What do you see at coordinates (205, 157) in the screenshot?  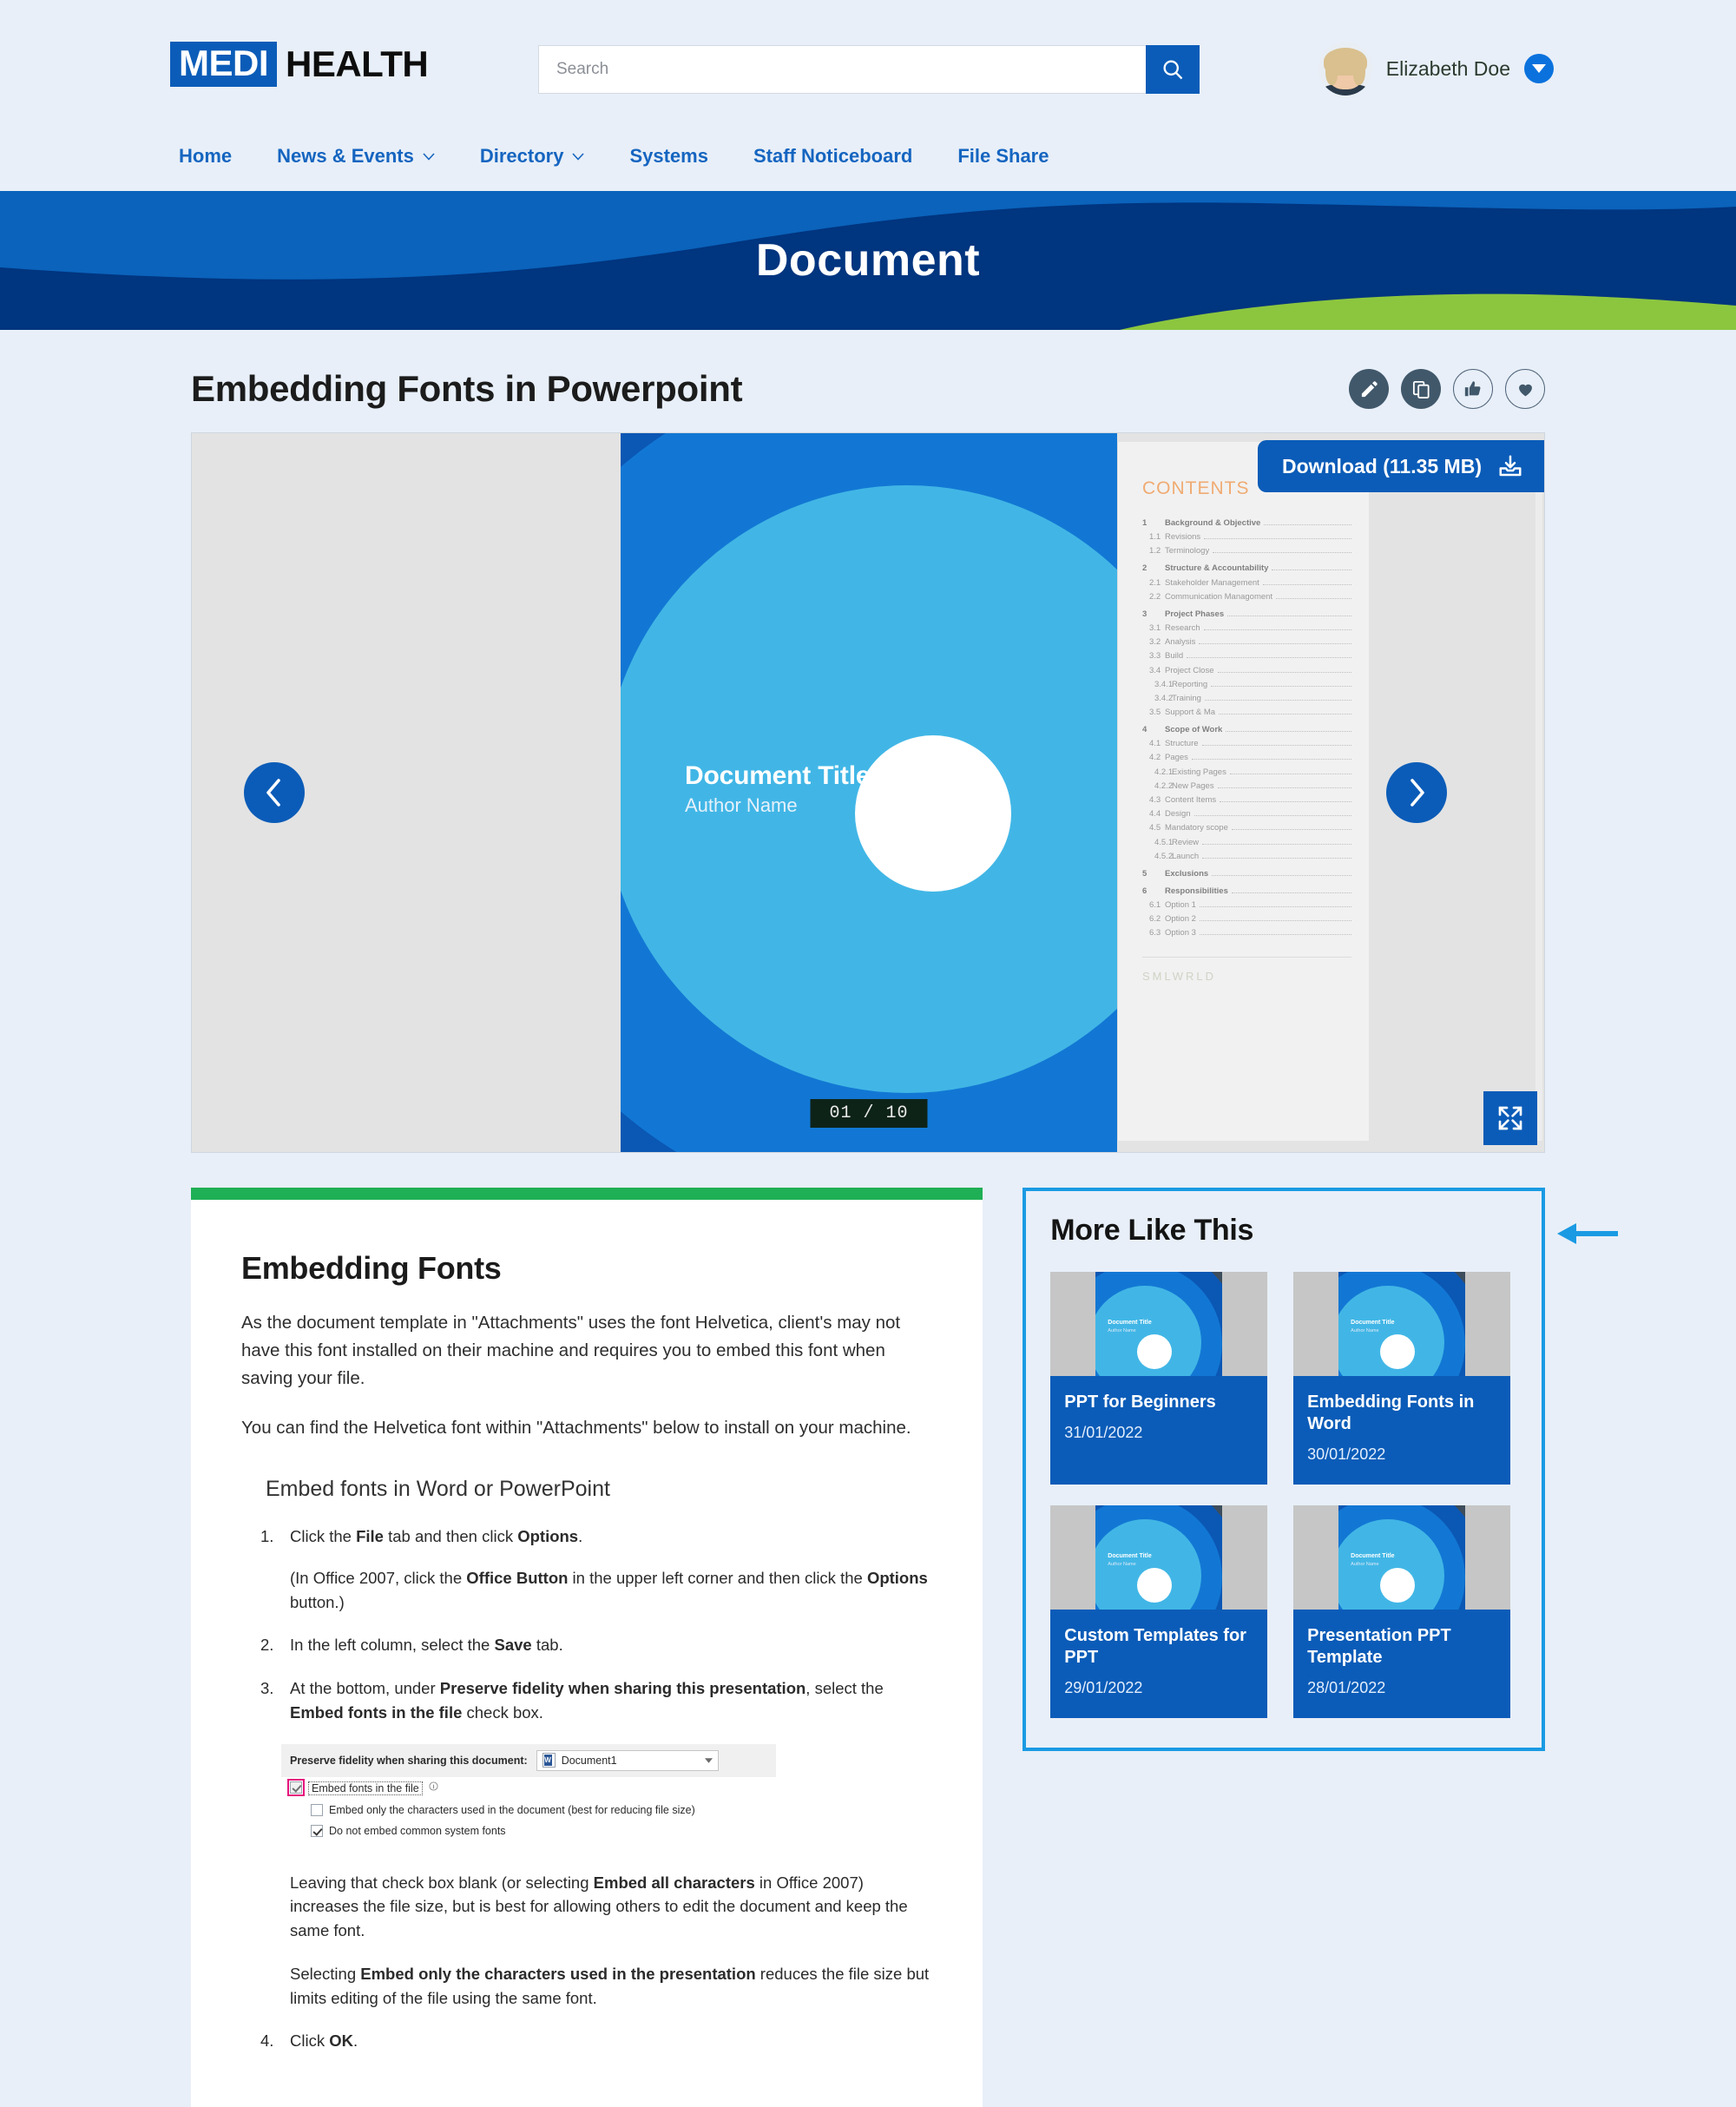 I see `nav-item-home: Home` at bounding box center [205, 157].